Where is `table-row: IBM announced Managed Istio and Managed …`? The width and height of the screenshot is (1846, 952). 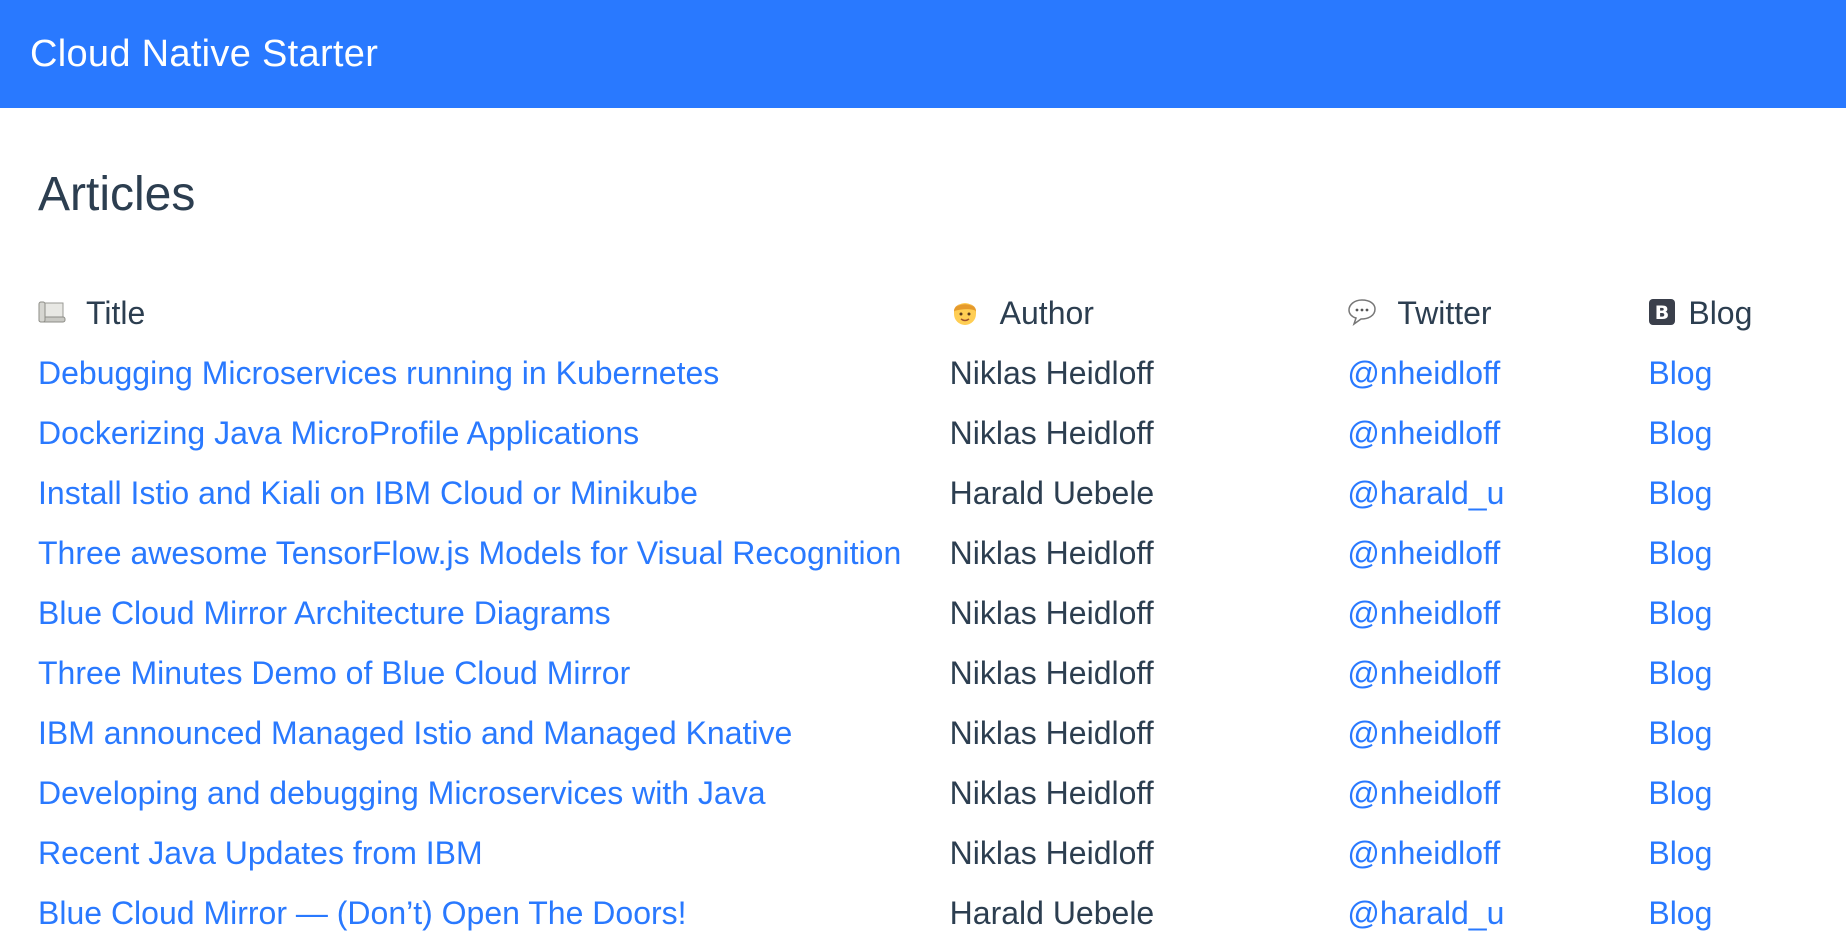 table-row: IBM announced Managed Istio and Managed … is located at coordinates (923, 734).